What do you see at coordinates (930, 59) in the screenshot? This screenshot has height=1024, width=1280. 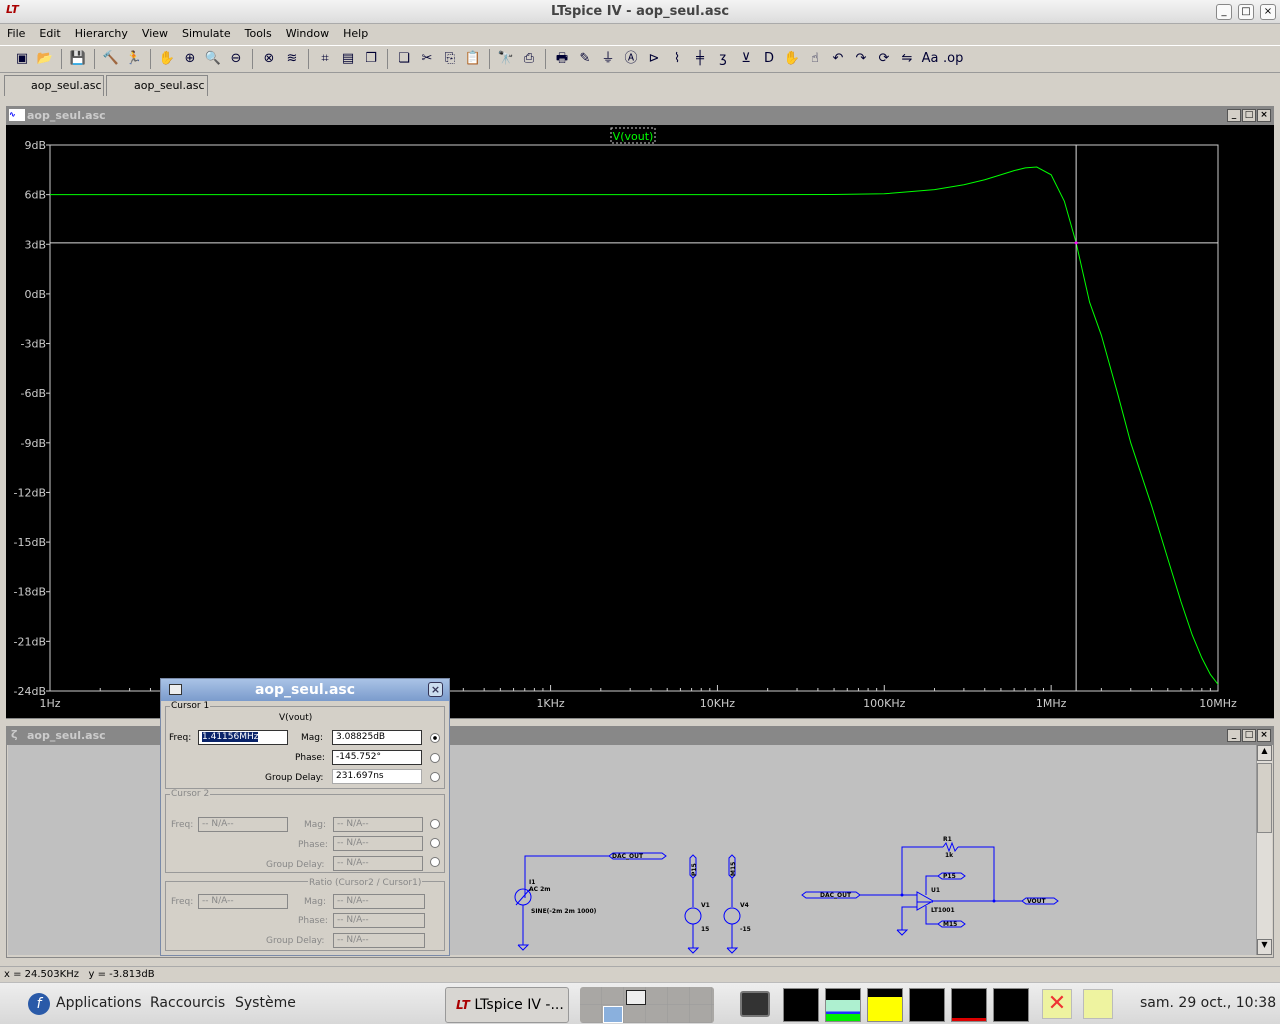 I see `text-icon: Aa` at bounding box center [930, 59].